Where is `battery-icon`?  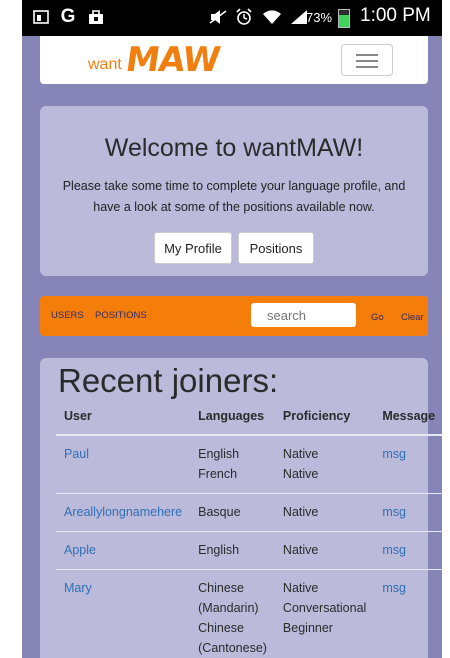
battery-icon is located at coordinates (344, 18).